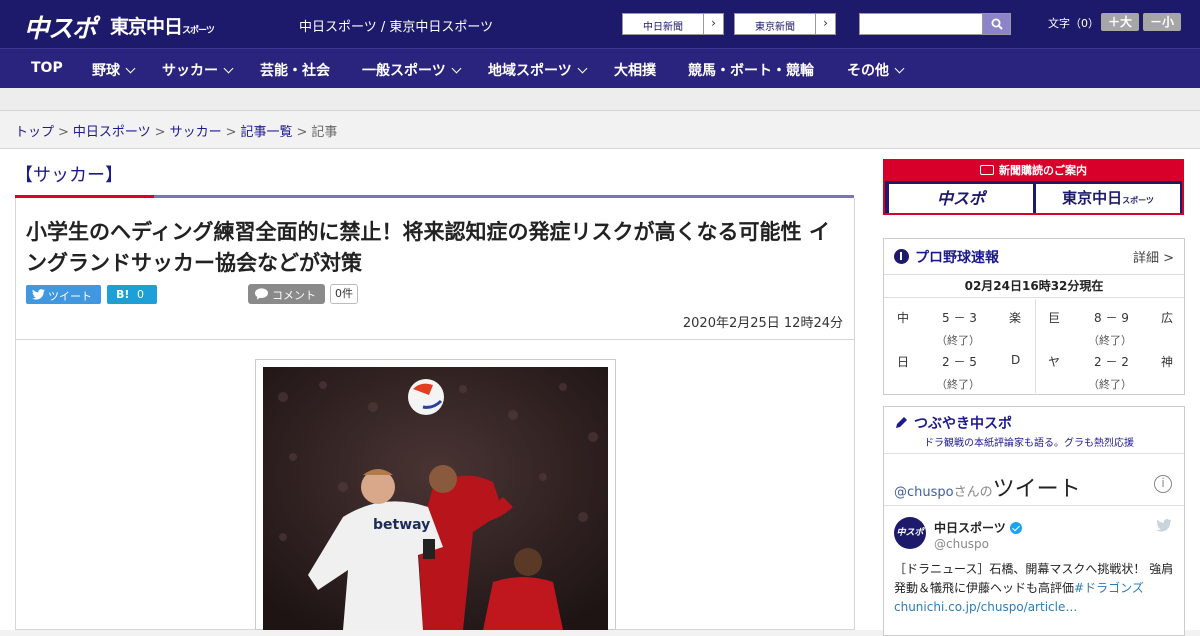 The image size is (1200, 636). What do you see at coordinates (1073, 23) in the screenshot?
I see `font-size-label: 文字（0）` at bounding box center [1073, 23].